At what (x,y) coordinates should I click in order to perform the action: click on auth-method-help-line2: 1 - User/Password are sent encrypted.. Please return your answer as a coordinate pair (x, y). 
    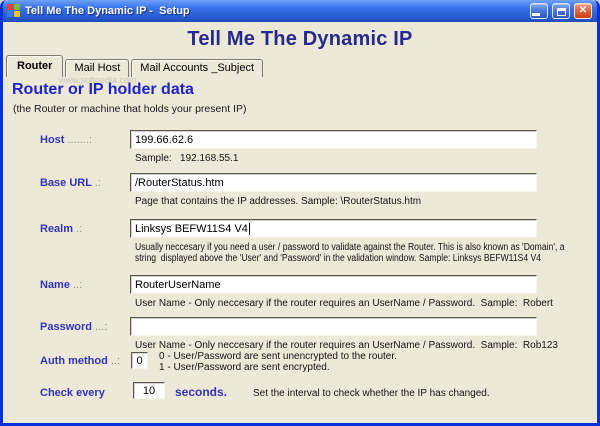
    Looking at the image, I should click on (244, 367).